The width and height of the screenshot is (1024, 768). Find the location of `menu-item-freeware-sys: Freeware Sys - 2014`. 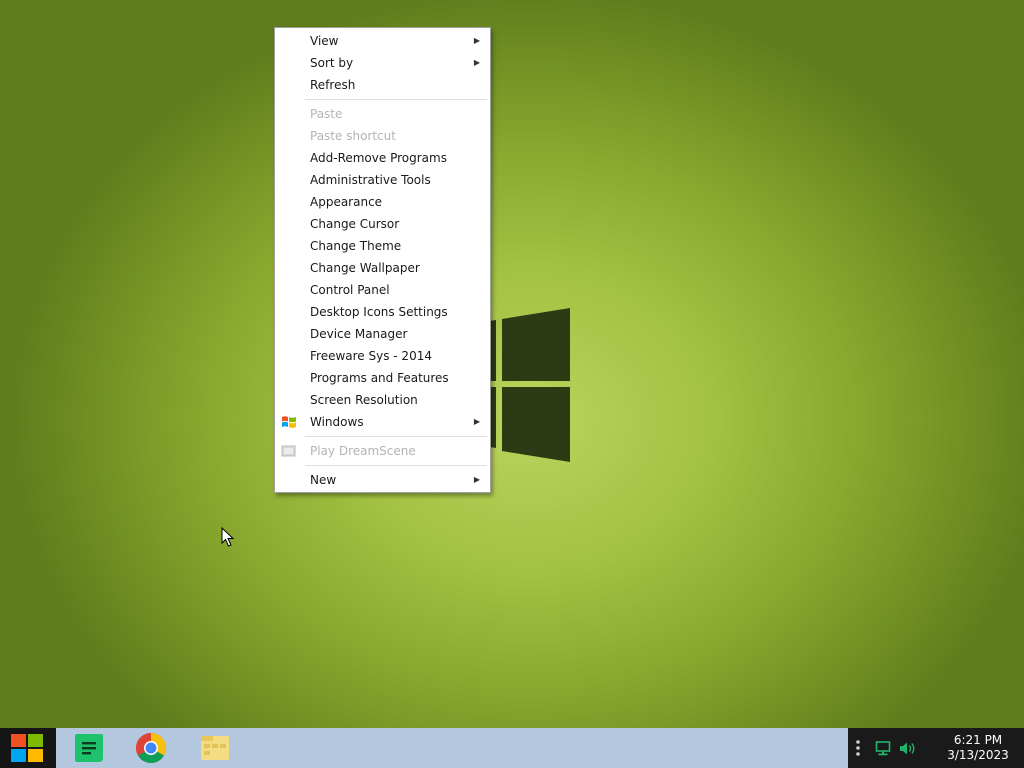

menu-item-freeware-sys: Freeware Sys - 2014 is located at coordinates (382, 356).